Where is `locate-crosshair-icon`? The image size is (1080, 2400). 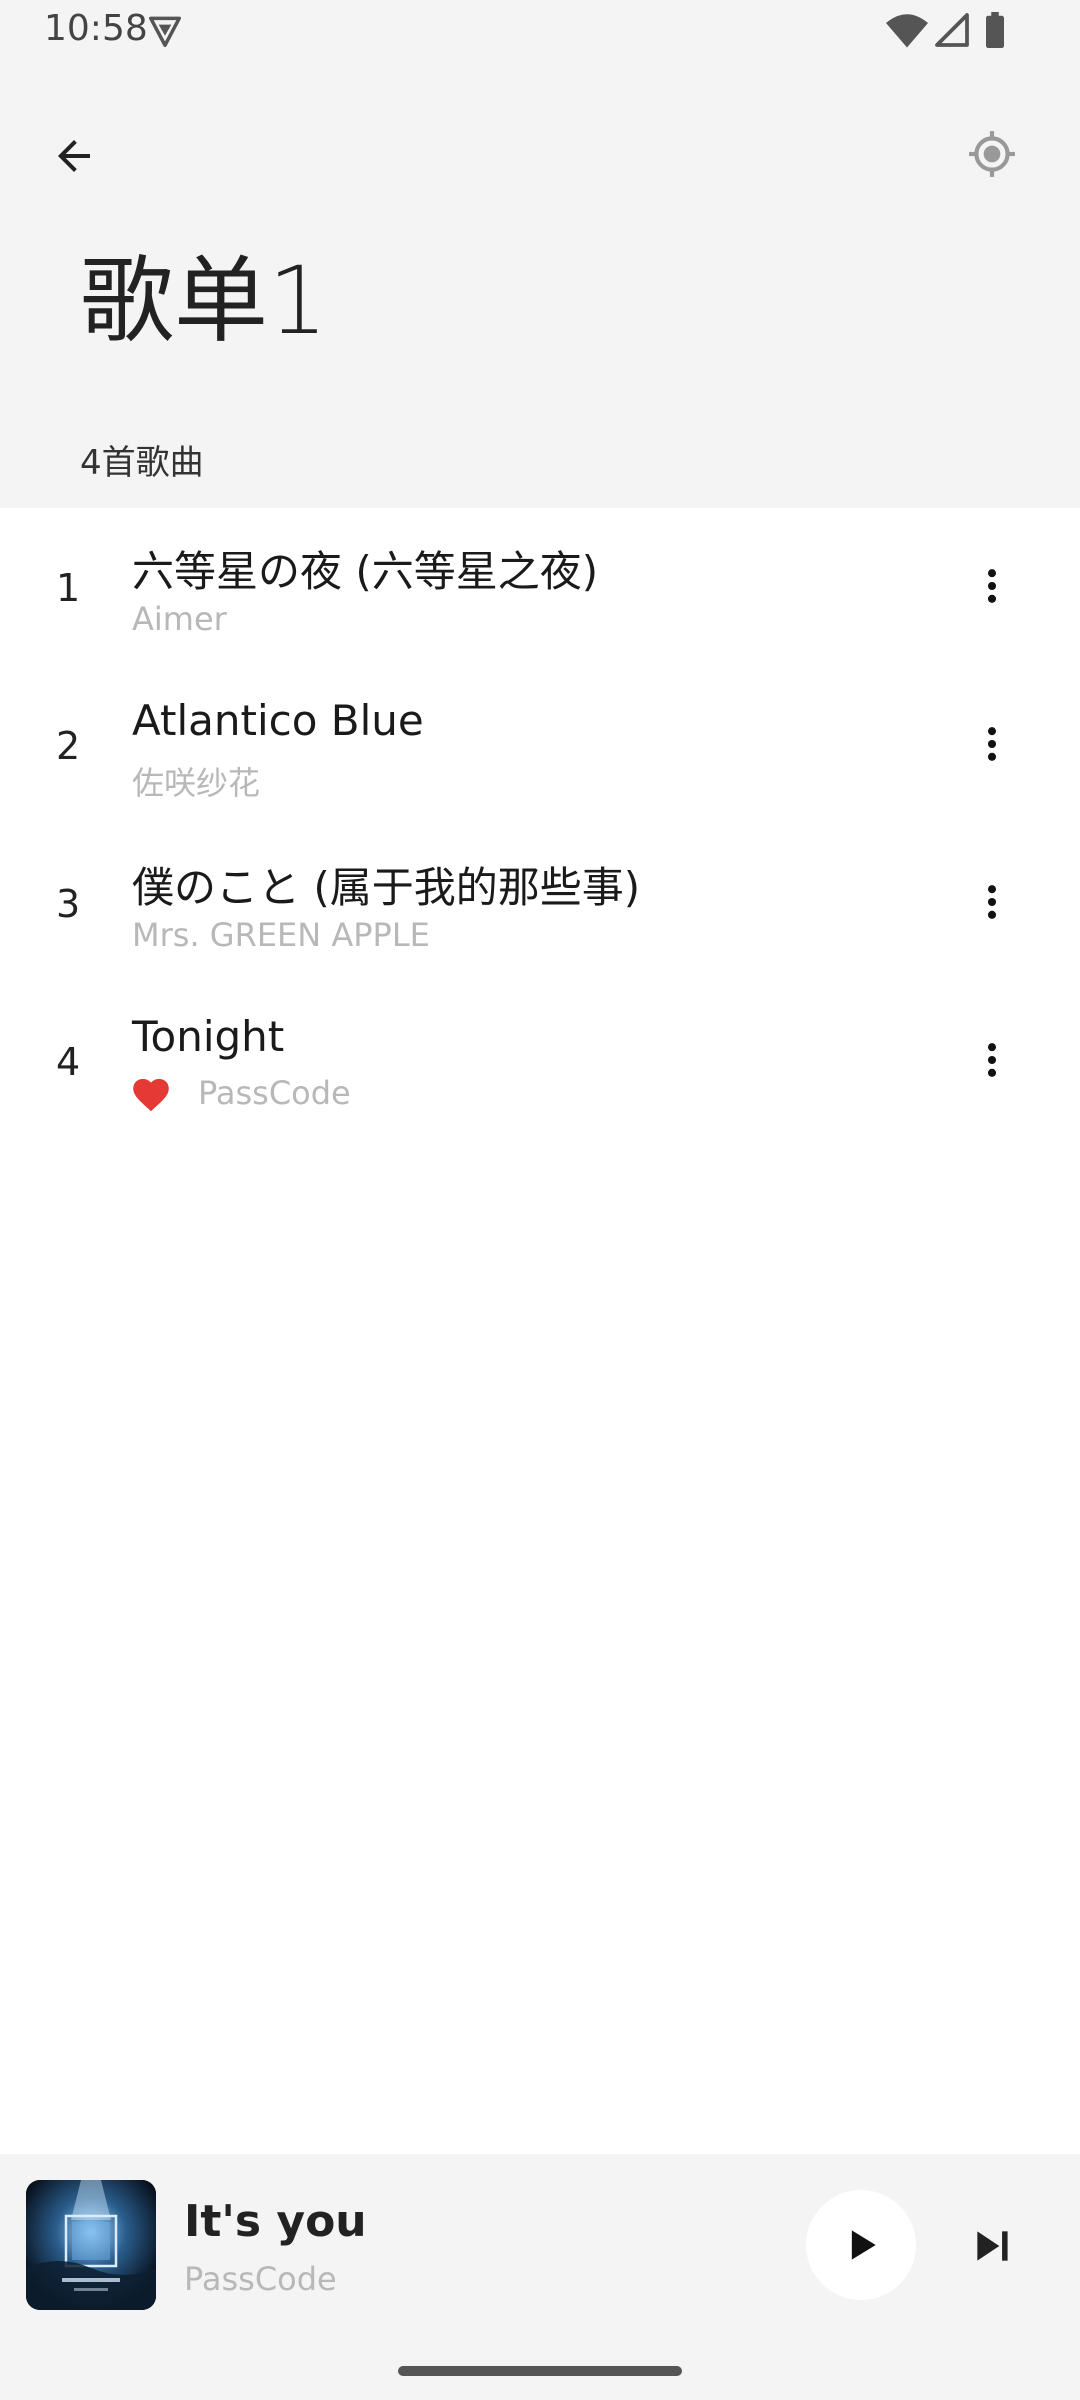
locate-crosshair-icon is located at coordinates (992, 154).